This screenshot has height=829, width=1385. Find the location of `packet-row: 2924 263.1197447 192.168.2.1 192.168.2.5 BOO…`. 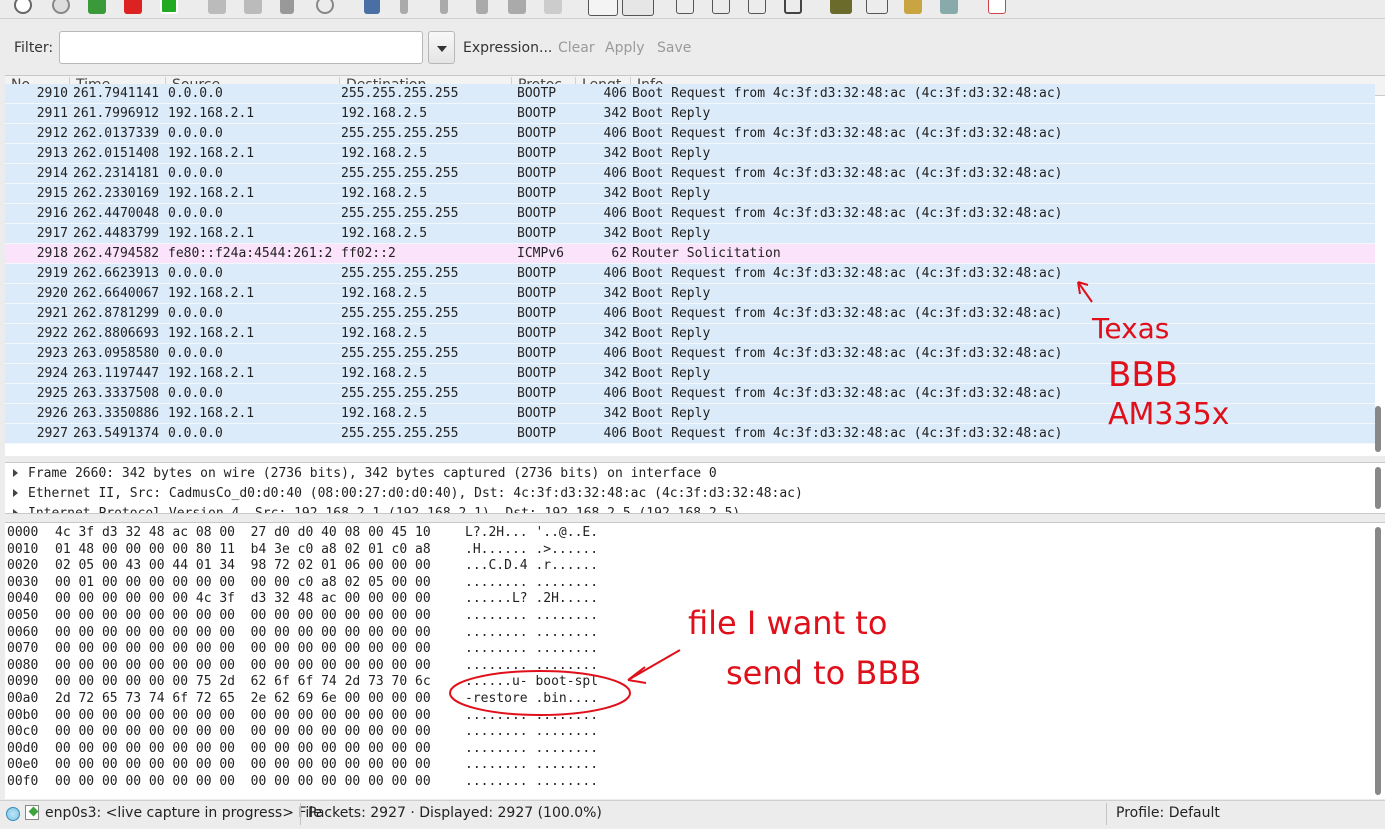

packet-row: 2924 263.1197447 192.168.2.1 192.168.2.5 BOO… is located at coordinates (690, 374).